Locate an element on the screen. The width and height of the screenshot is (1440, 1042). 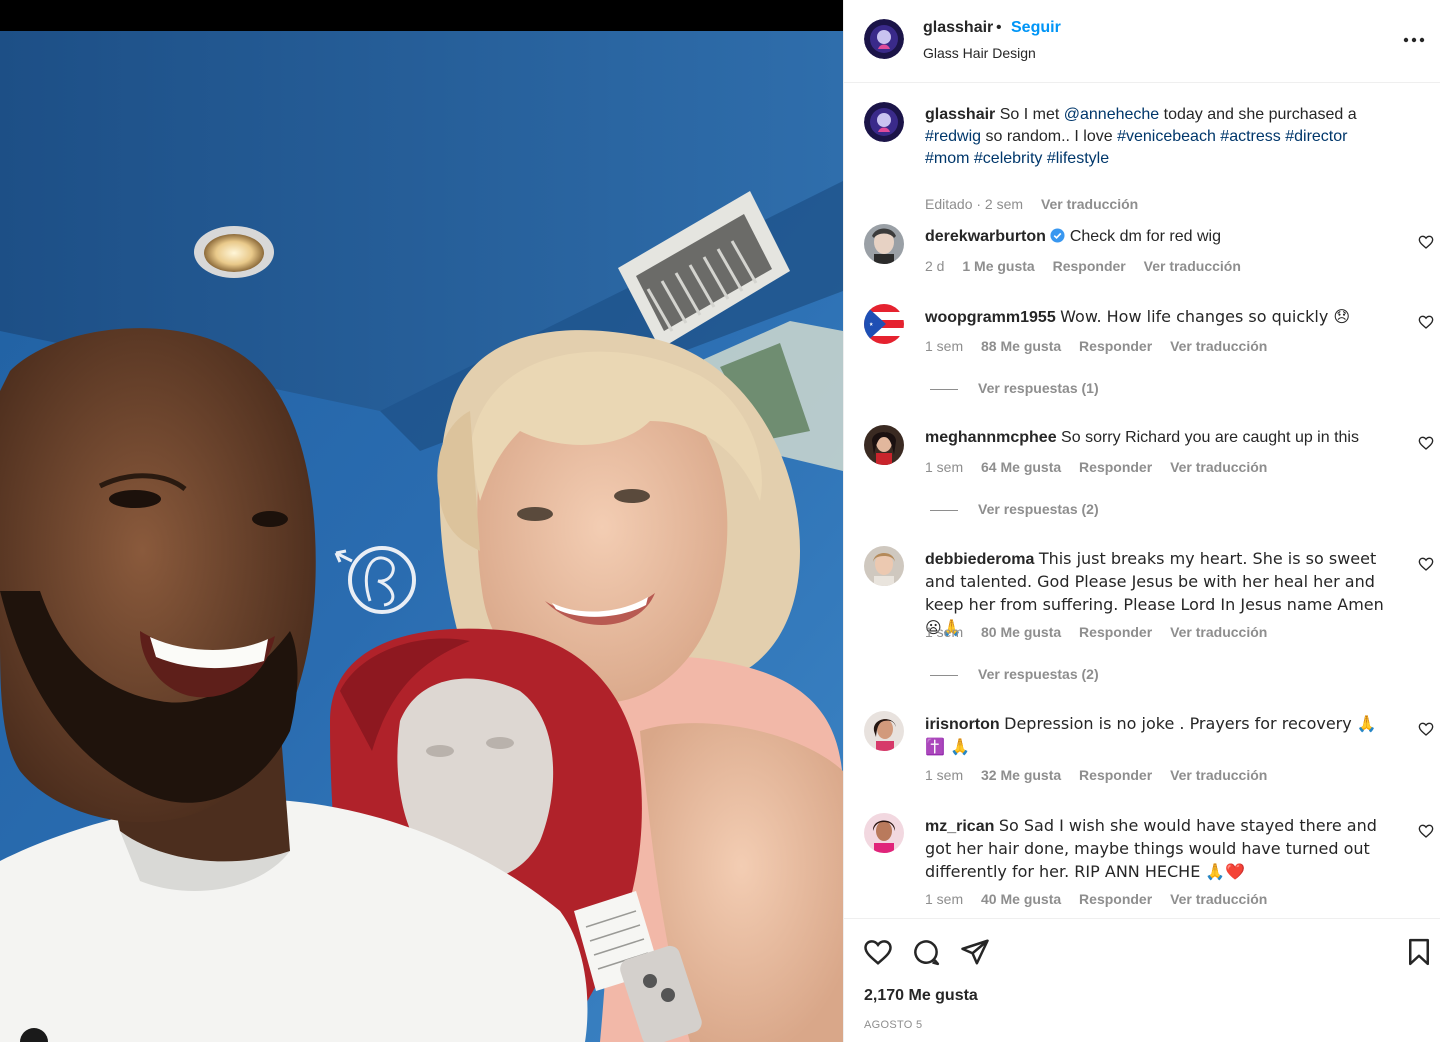
hashtag-link: #mom is located at coordinates (947, 158).